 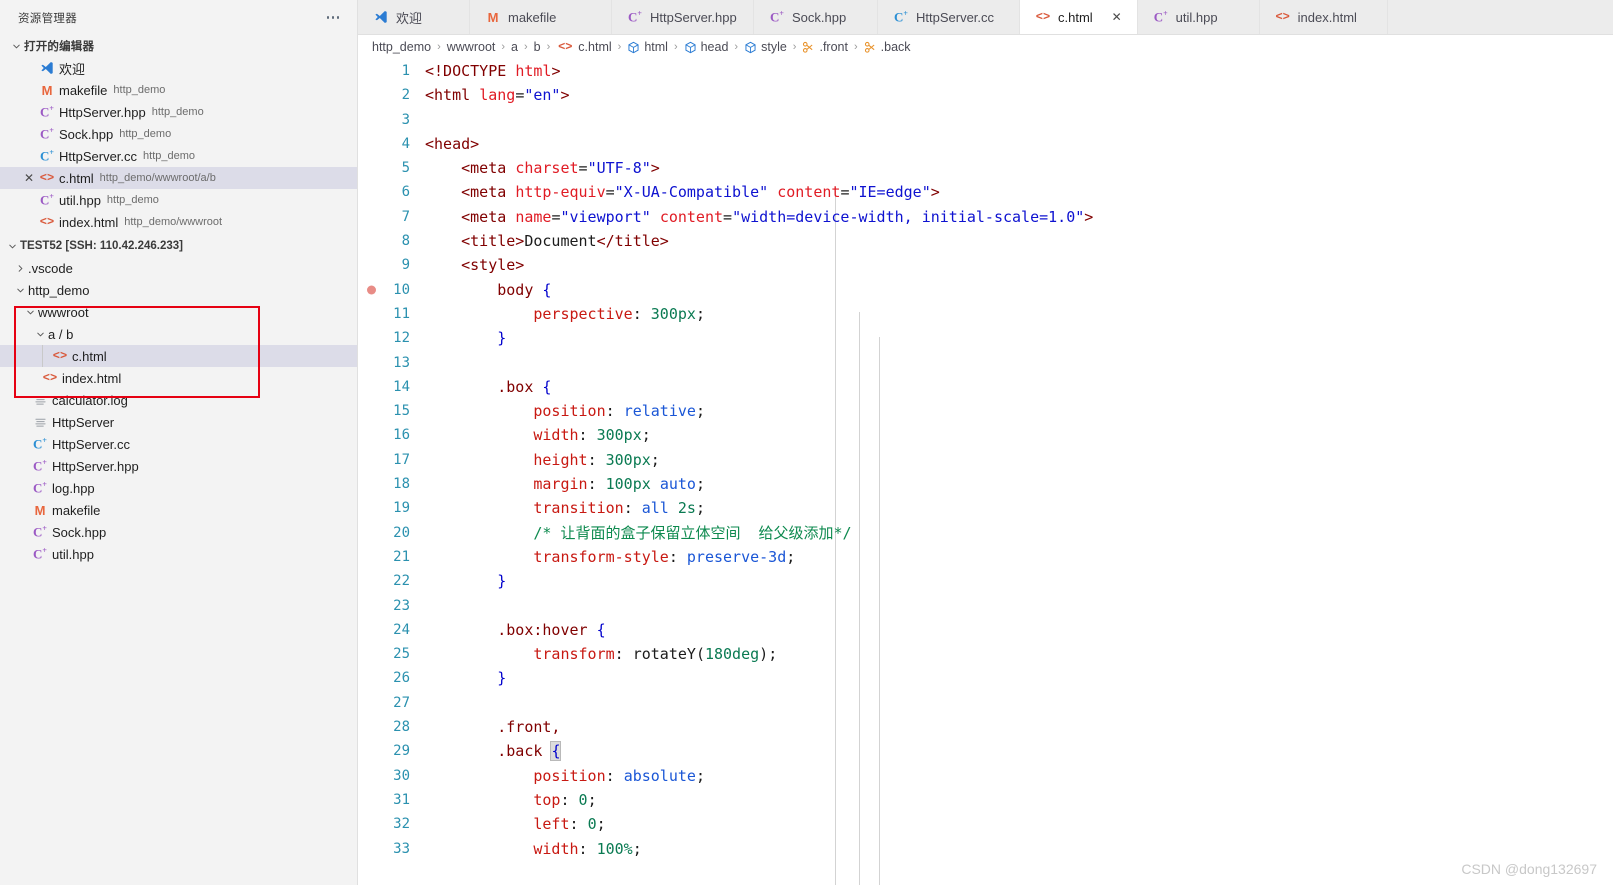 I want to click on line-number: 5, so click(x=390, y=168).